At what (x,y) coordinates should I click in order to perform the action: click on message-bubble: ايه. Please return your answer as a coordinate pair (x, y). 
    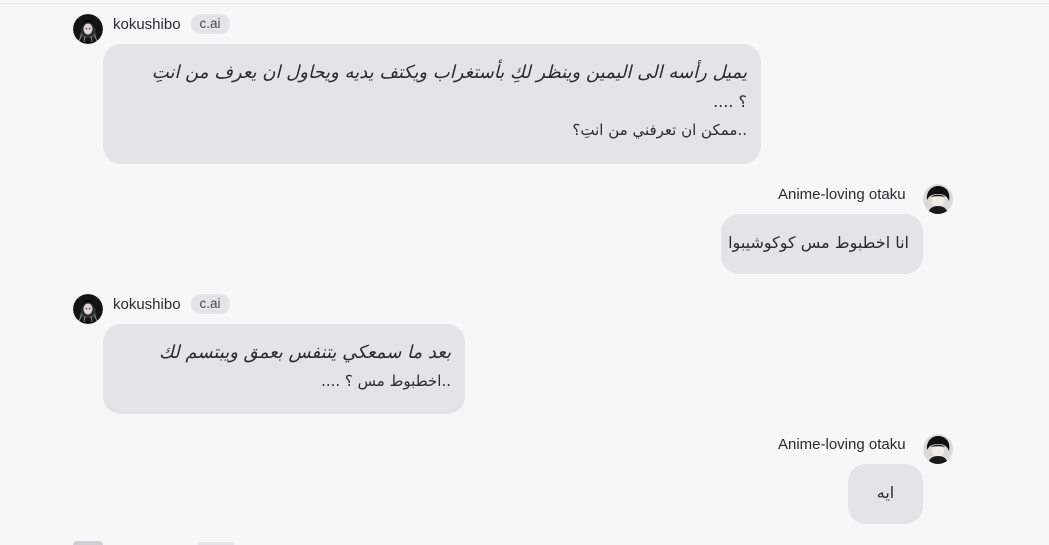
    Looking at the image, I should click on (885, 494).